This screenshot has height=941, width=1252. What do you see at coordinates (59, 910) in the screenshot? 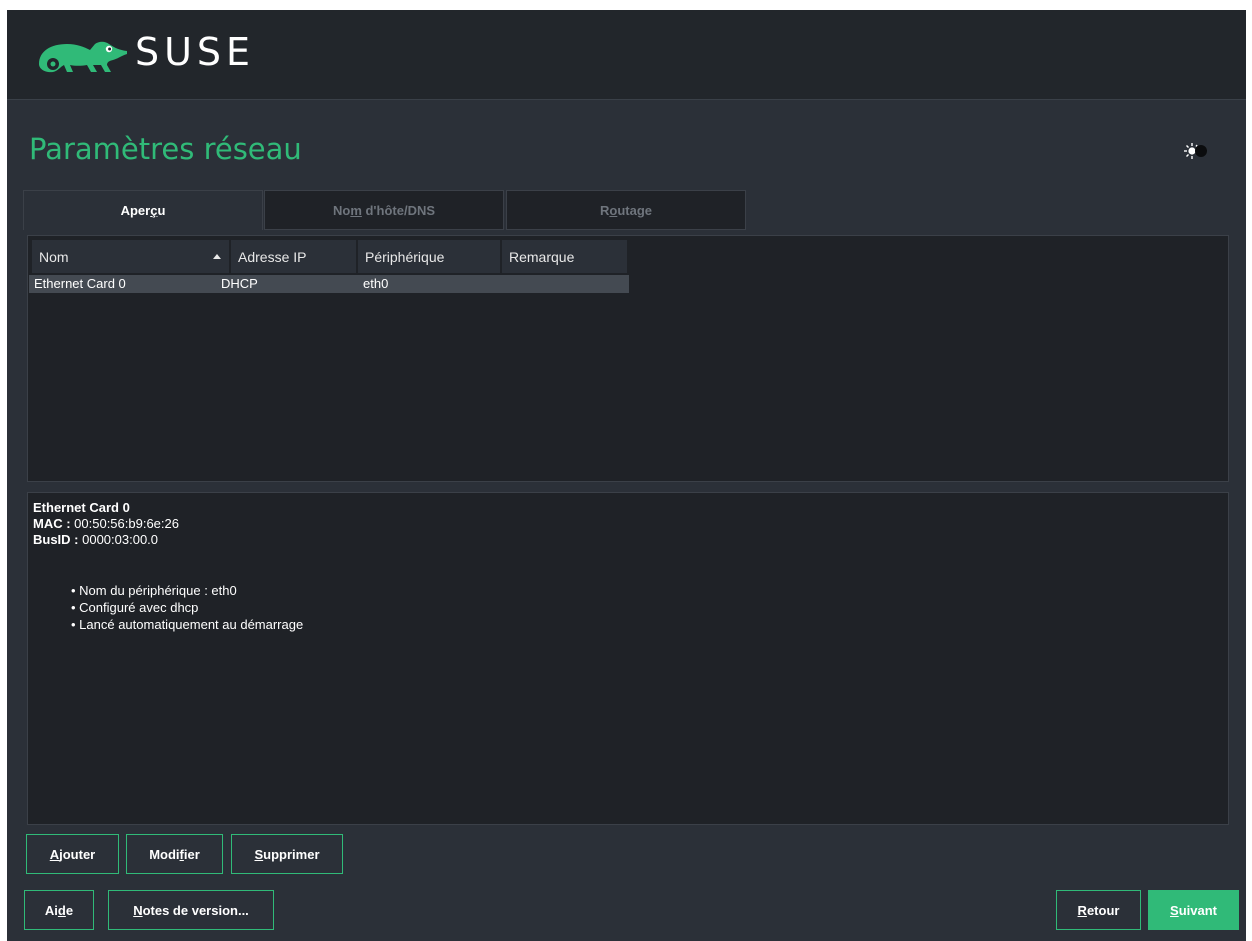
I see `help-button: Ai d e` at bounding box center [59, 910].